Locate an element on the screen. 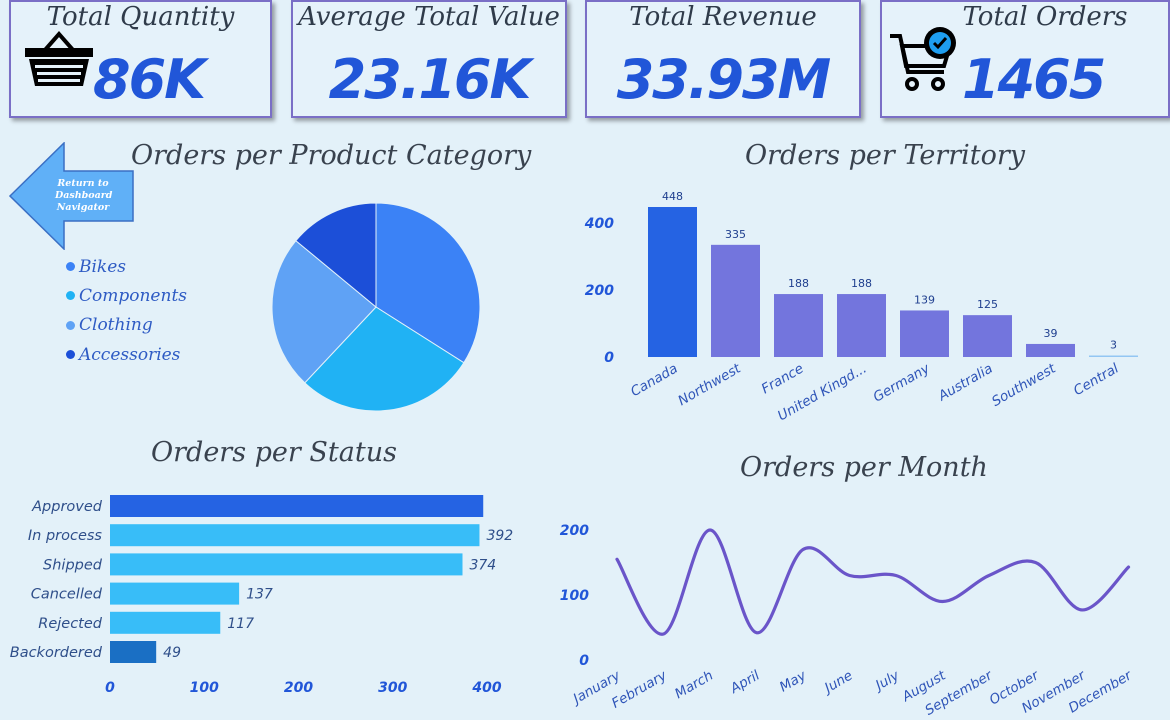  kpi-card-average-total-value: Average Total Value 23.16K is located at coordinates (429, 59).